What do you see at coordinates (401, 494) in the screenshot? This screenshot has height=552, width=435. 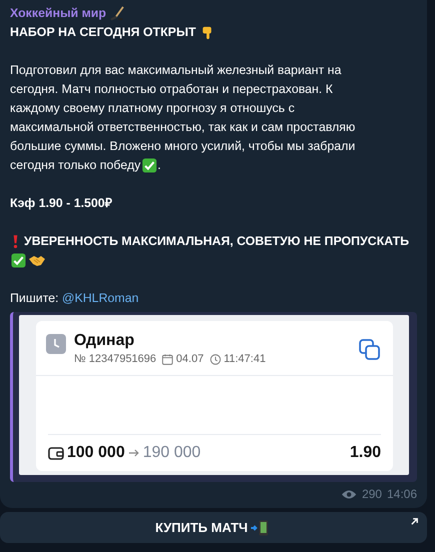 I see `message-time: 14:06` at bounding box center [401, 494].